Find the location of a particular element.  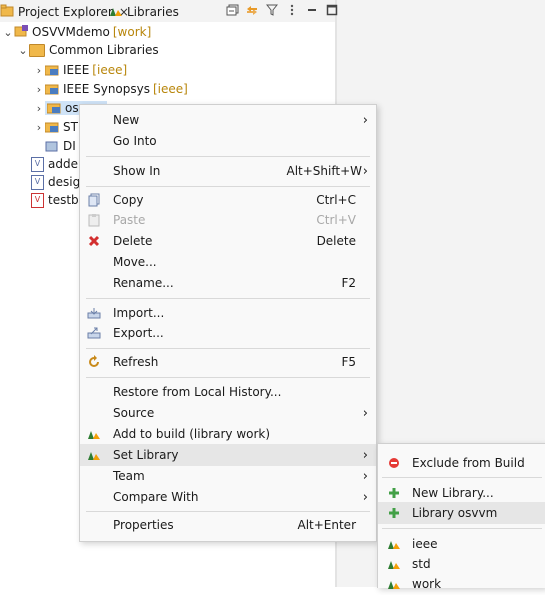

file-name: desig is located at coordinates (64, 182).